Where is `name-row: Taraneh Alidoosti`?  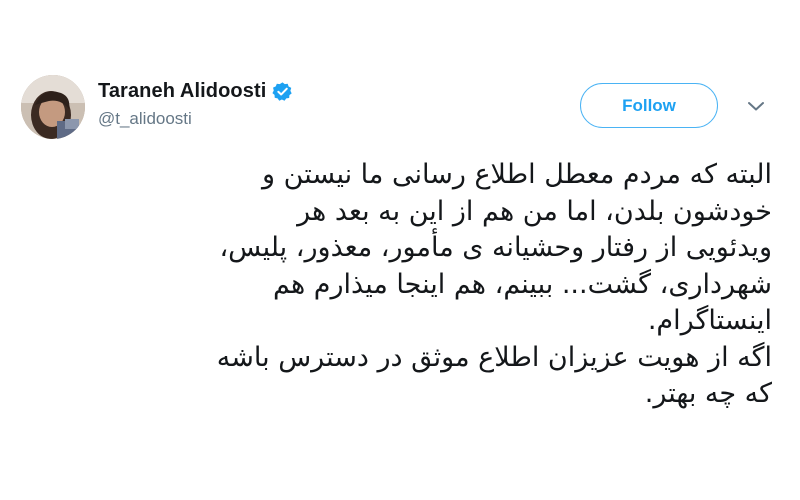
name-row: Taraneh Alidoosti is located at coordinates (195, 91).